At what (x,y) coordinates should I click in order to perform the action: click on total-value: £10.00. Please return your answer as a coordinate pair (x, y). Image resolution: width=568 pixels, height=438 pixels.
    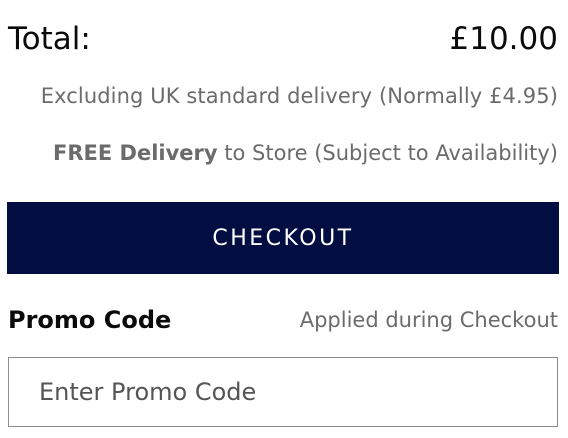
    Looking at the image, I should click on (503, 39).